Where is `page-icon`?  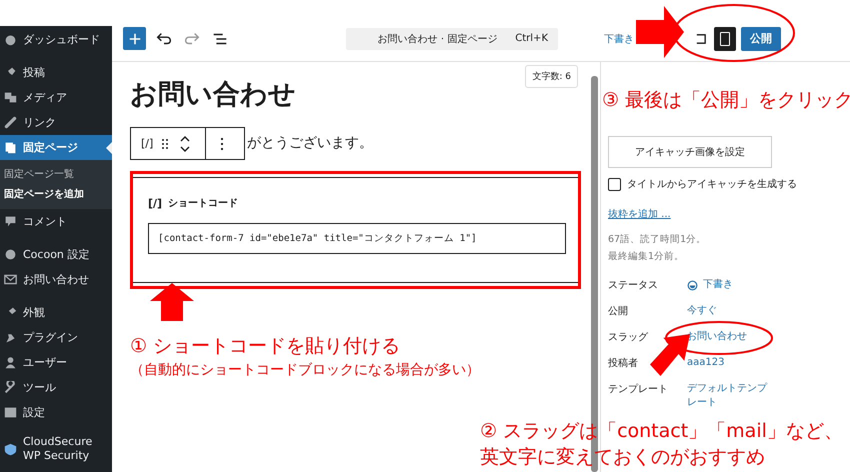
page-icon is located at coordinates (10, 147).